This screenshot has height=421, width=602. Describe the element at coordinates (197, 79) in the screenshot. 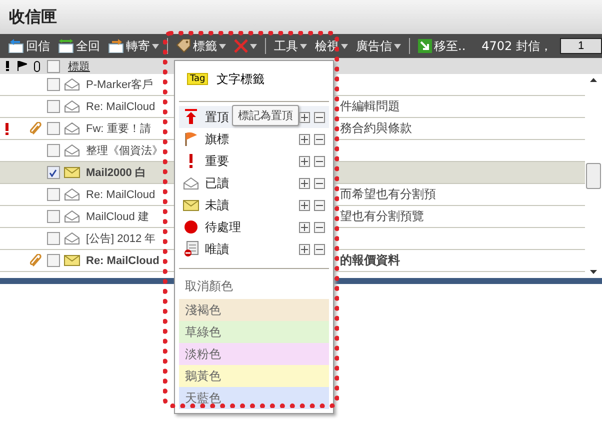

I see `tag-badge: Tag` at that location.